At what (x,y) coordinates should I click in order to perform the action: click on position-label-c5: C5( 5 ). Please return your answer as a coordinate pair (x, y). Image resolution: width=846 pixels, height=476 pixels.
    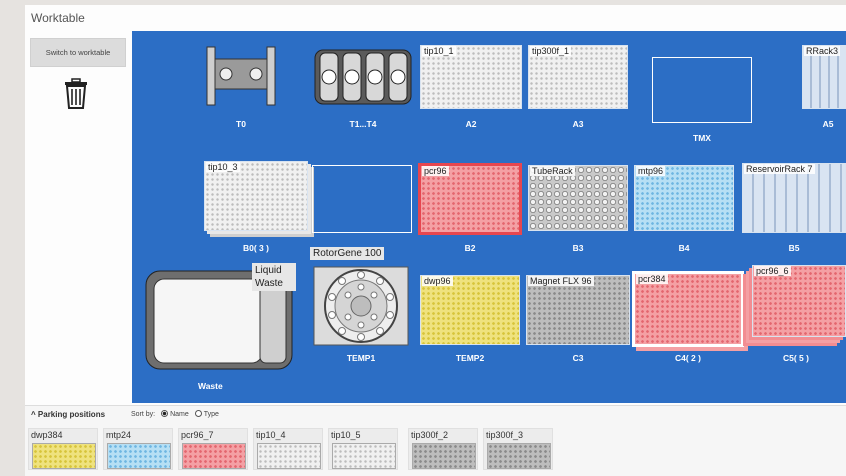
    Looking at the image, I should click on (796, 358).